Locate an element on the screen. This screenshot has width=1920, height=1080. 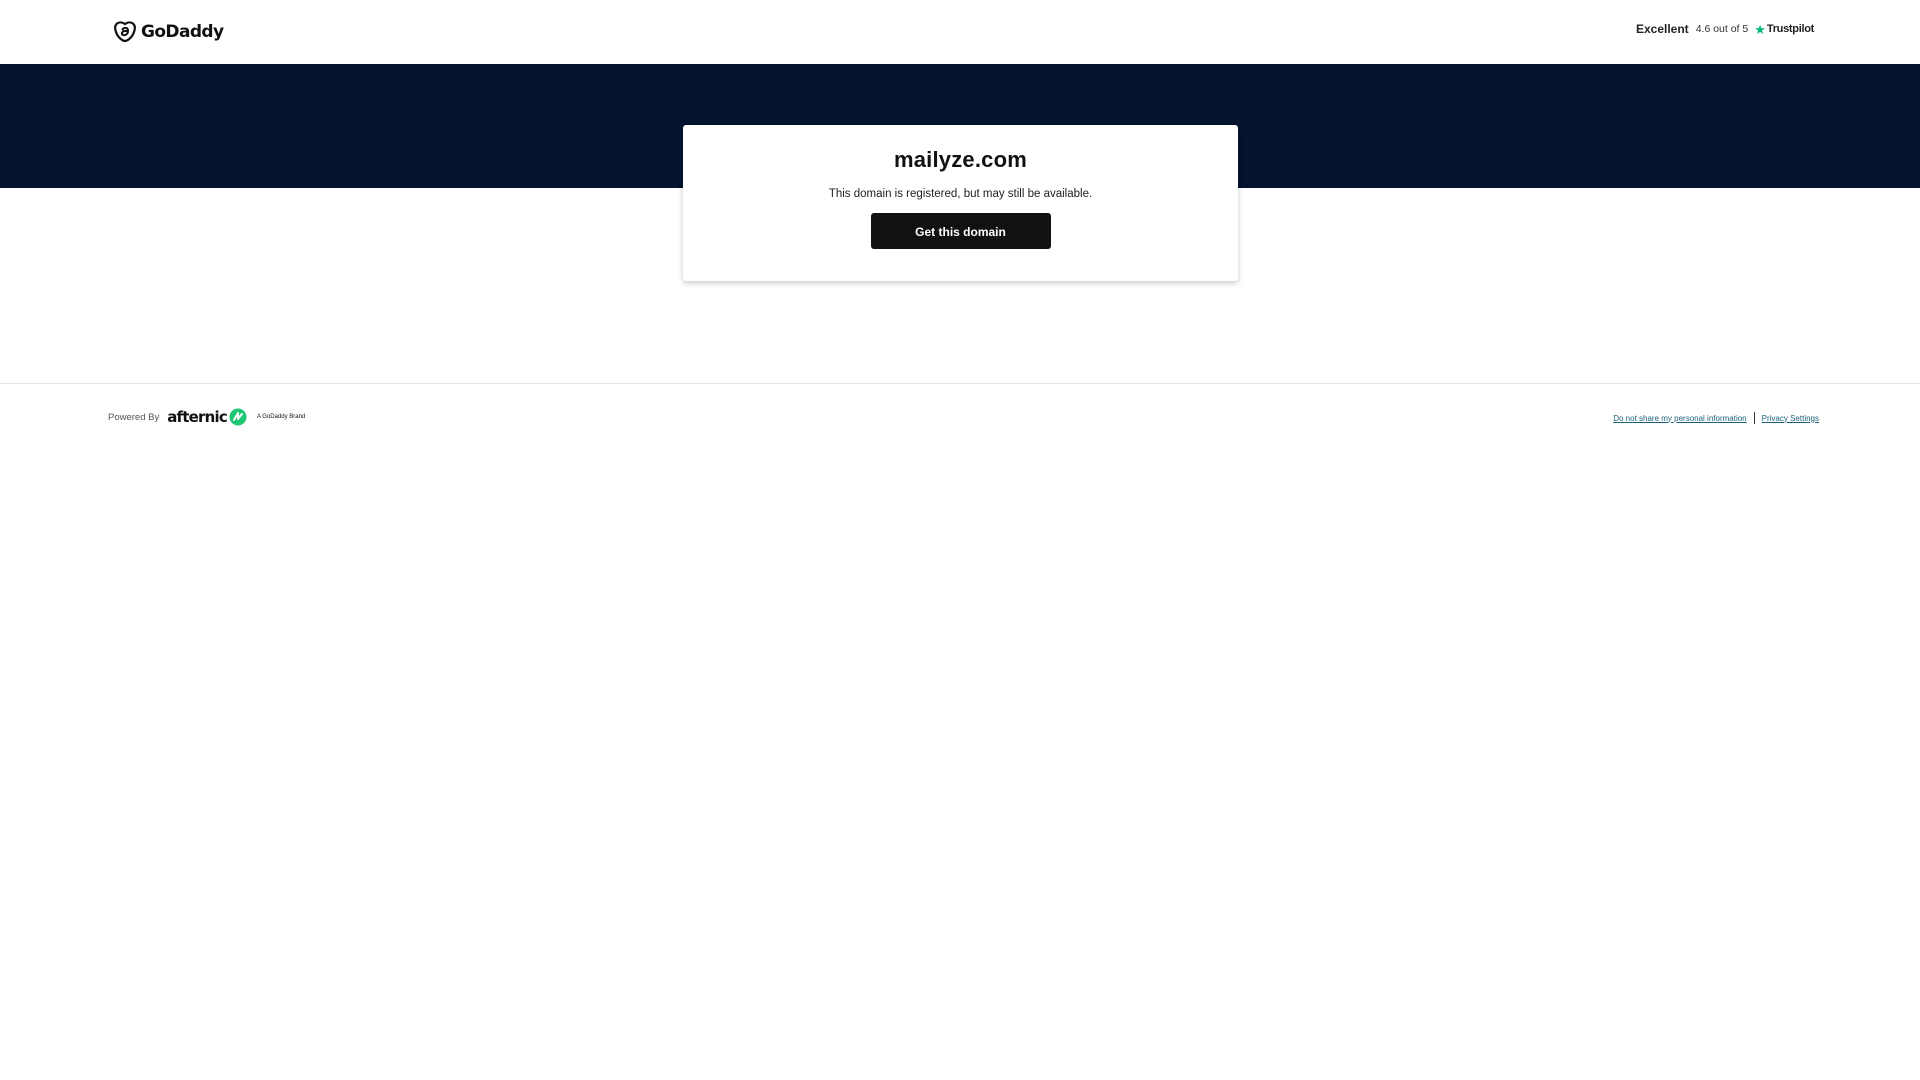
trustpilot-star-icon: ★ is located at coordinates (1760, 29).